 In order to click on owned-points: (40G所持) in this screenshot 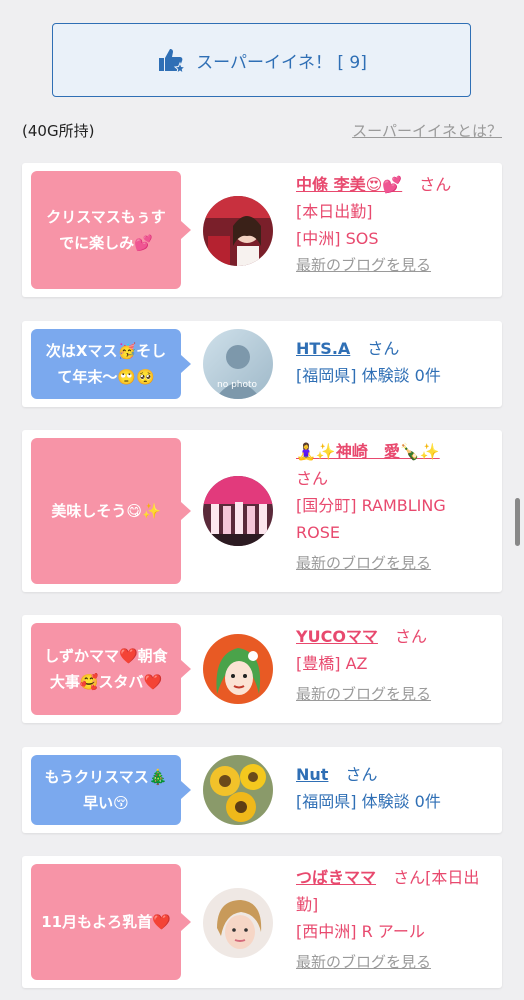, I will do `click(58, 131)`.